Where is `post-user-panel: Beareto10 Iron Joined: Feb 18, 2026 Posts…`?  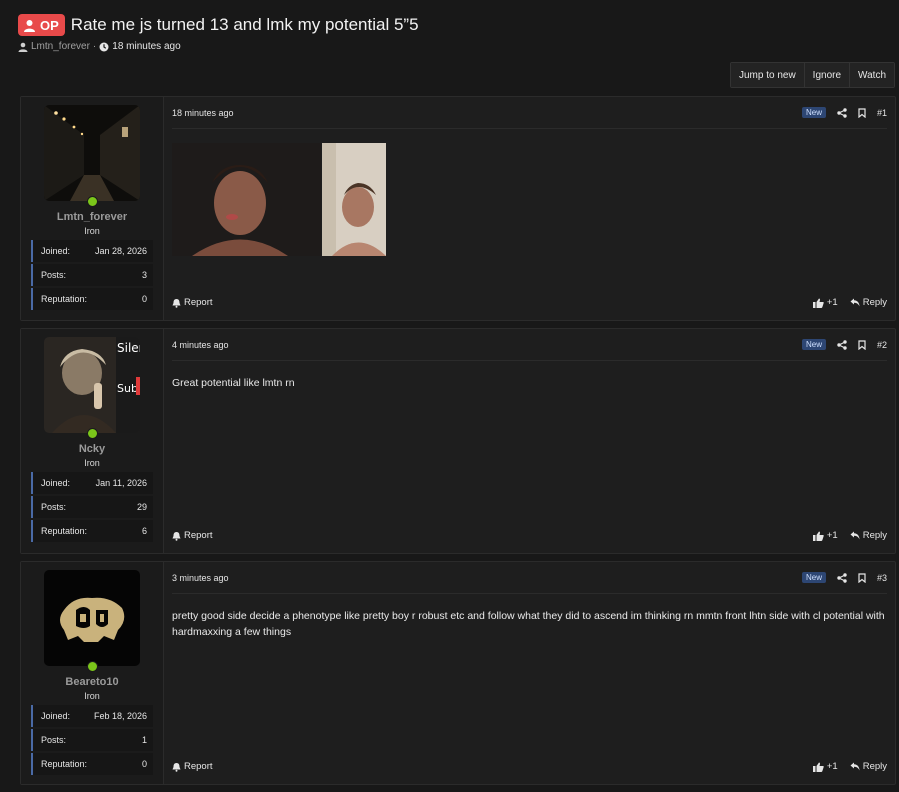 post-user-panel: Beareto10 Iron Joined: Feb 18, 2026 Posts… is located at coordinates (92, 673).